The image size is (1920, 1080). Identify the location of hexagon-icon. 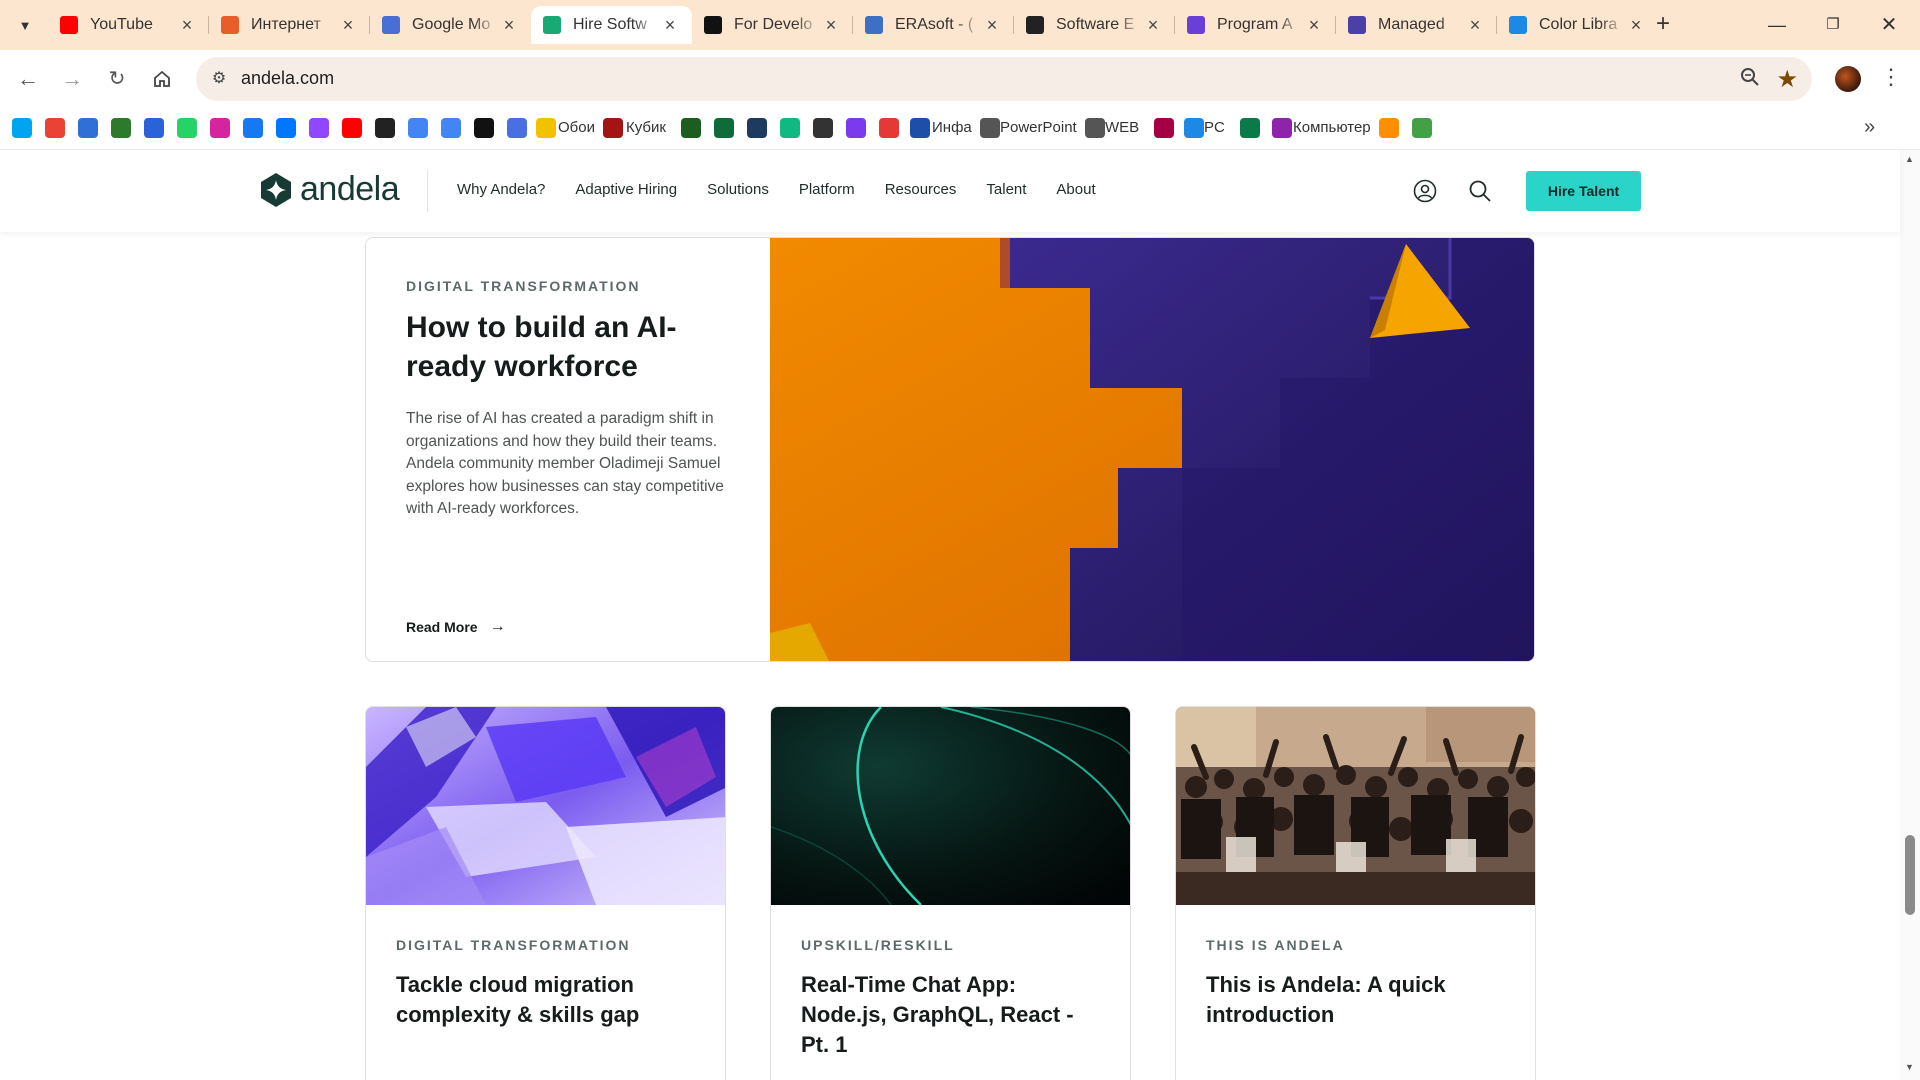
(790, 128).